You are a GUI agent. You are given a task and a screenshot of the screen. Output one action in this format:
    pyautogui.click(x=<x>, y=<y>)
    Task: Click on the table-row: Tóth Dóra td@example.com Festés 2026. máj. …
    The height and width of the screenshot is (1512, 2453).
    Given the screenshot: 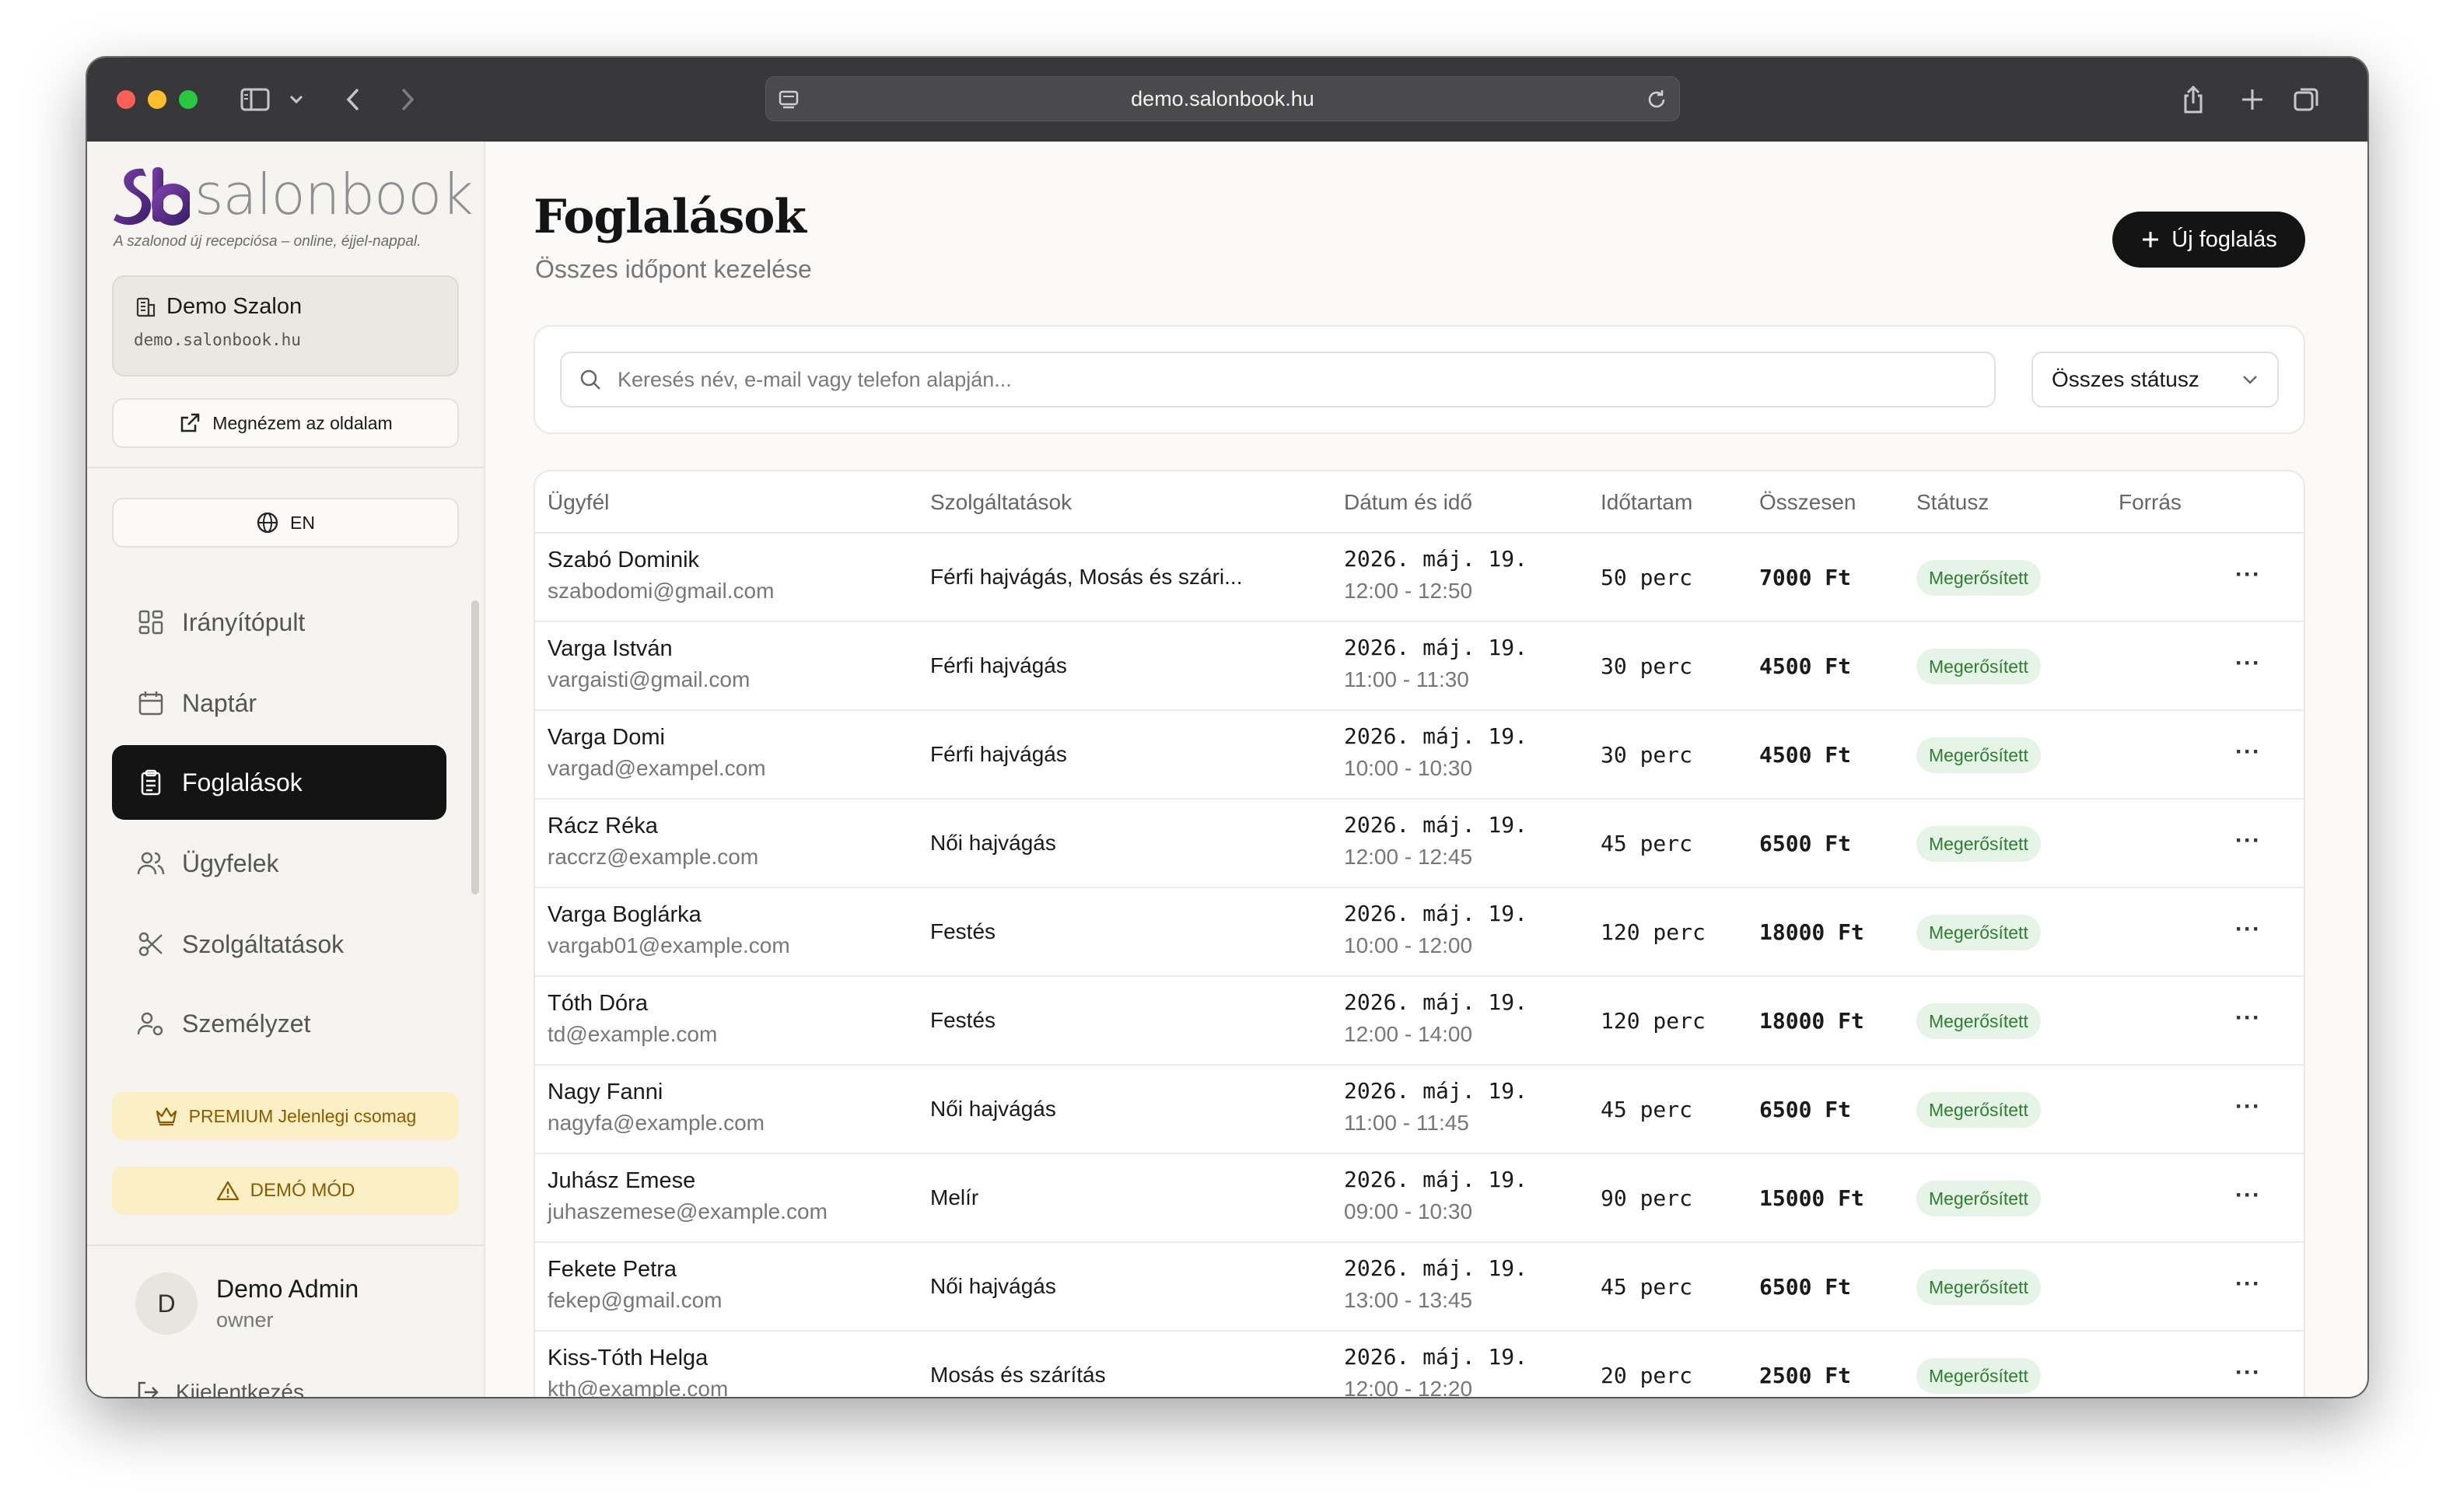 What is the action you would take?
    pyautogui.click(x=1420, y=1021)
    